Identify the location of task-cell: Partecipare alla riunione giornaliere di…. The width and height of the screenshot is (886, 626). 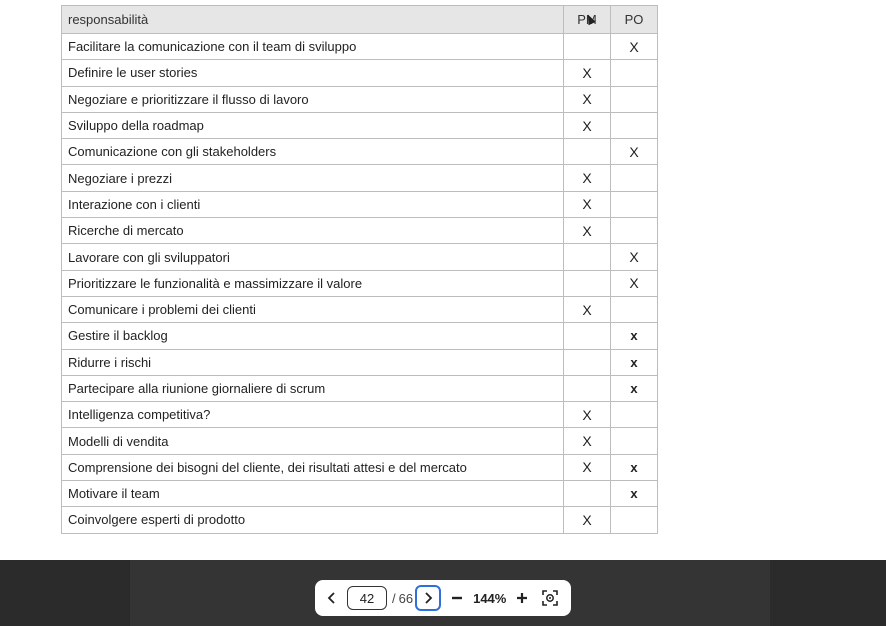
(312, 388).